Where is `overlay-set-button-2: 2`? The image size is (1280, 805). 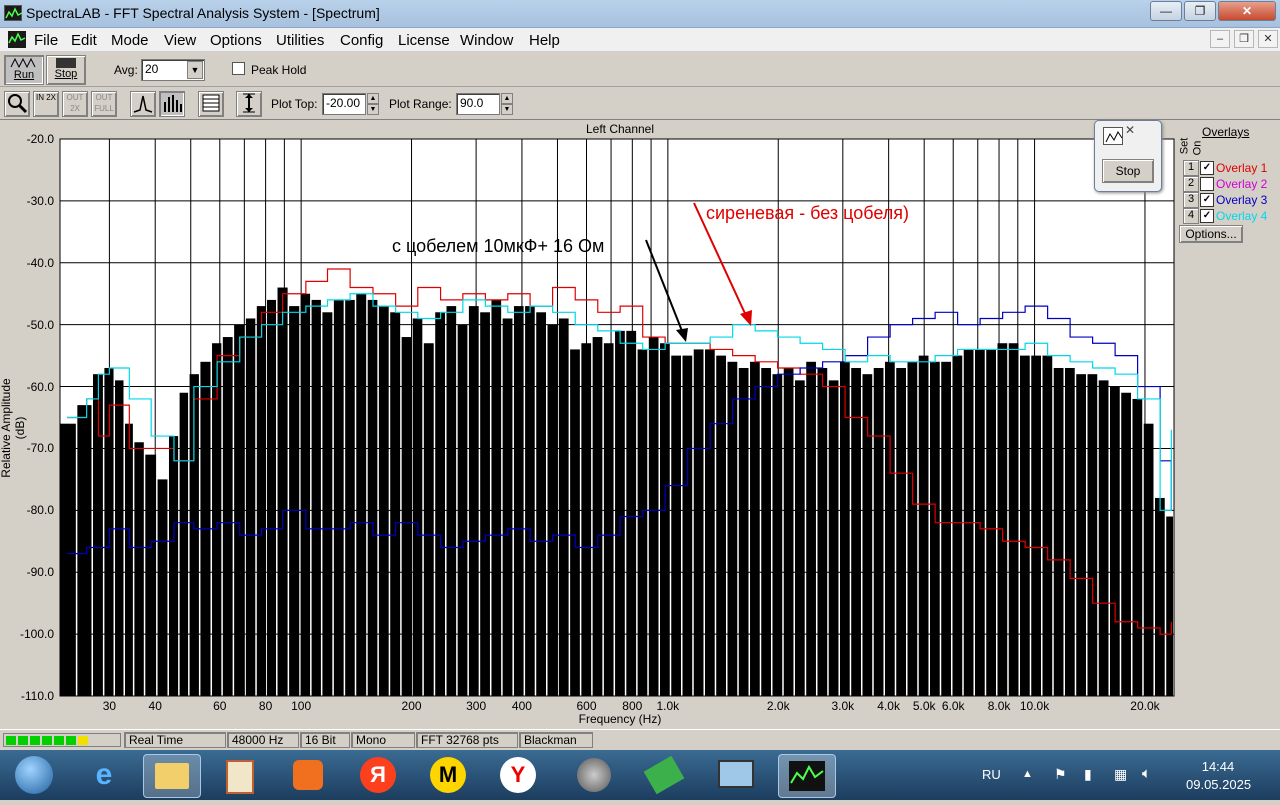 overlay-set-button-2: 2 is located at coordinates (1191, 184).